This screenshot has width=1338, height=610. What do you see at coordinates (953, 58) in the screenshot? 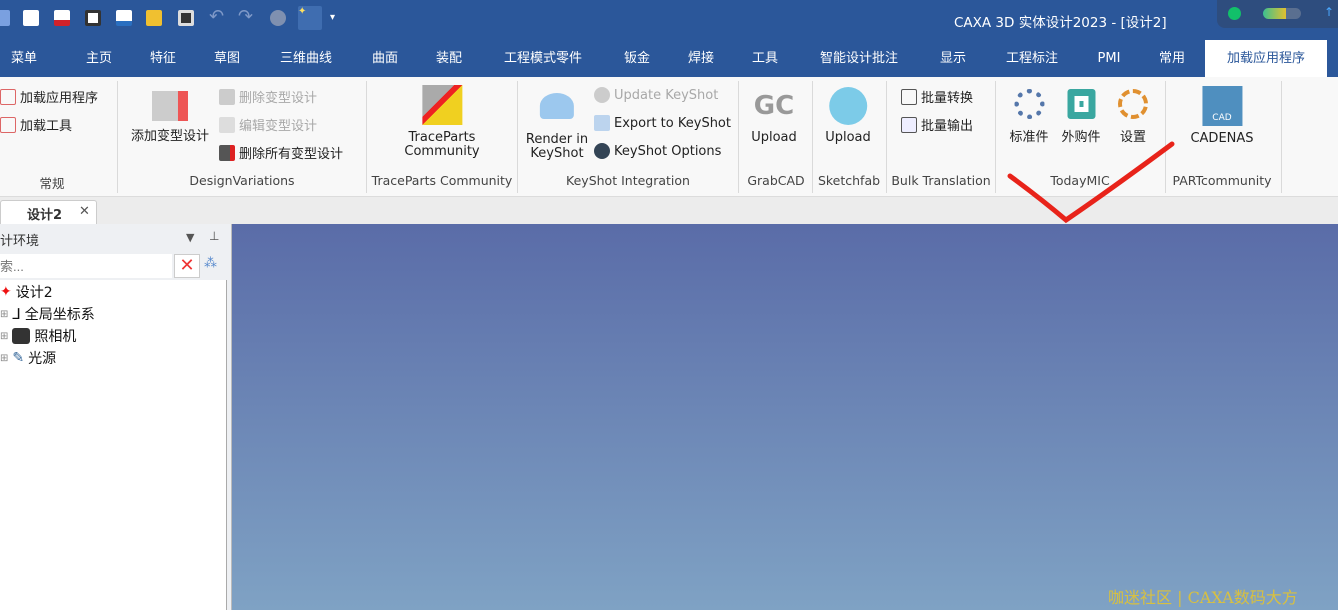
I see `tab-display: 显示` at bounding box center [953, 58].